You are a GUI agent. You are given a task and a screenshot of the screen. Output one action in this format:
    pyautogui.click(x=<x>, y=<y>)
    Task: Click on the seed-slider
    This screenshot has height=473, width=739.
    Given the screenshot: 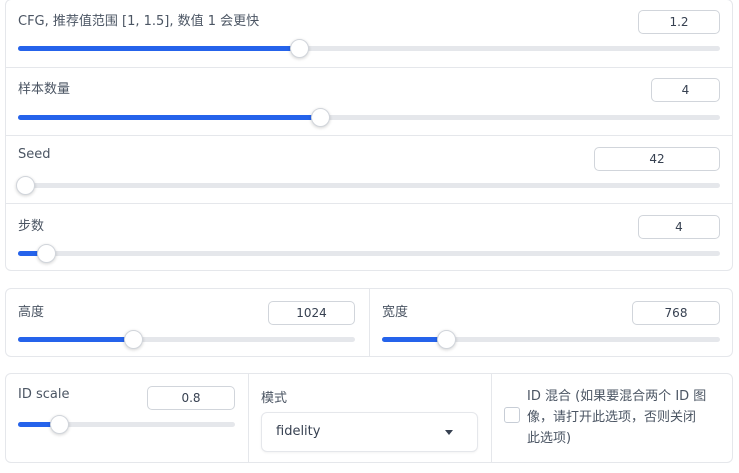 What is the action you would take?
    pyautogui.click(x=368, y=185)
    